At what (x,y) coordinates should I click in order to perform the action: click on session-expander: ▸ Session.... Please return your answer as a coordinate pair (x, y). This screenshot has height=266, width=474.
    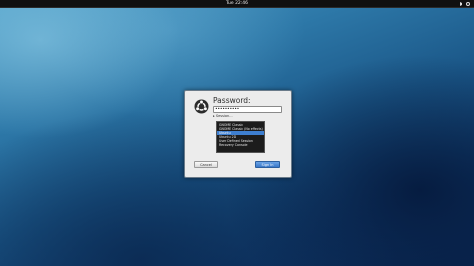
    Looking at the image, I should click on (223, 116).